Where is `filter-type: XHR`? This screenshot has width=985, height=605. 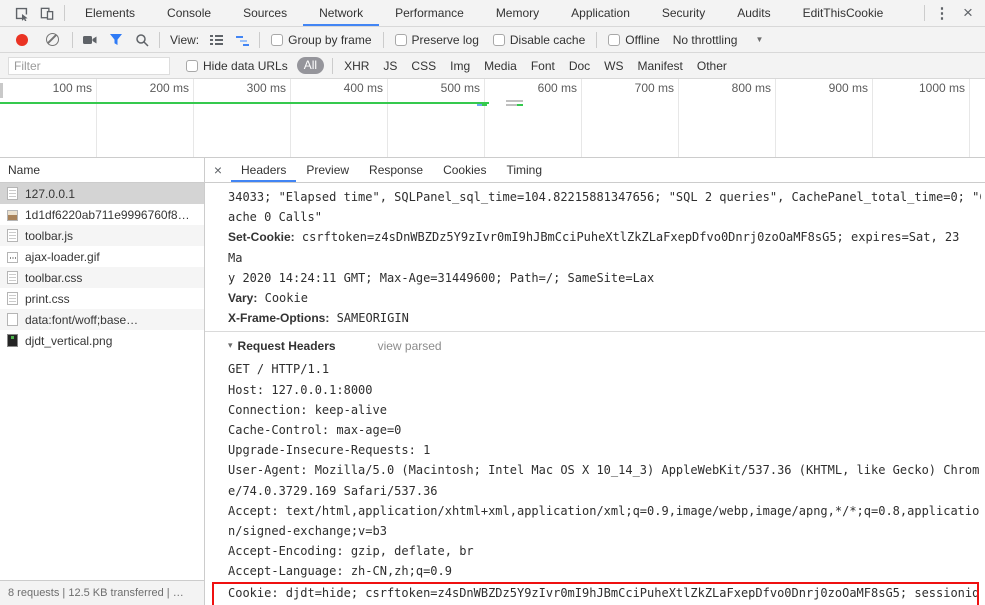 filter-type: XHR is located at coordinates (356, 66).